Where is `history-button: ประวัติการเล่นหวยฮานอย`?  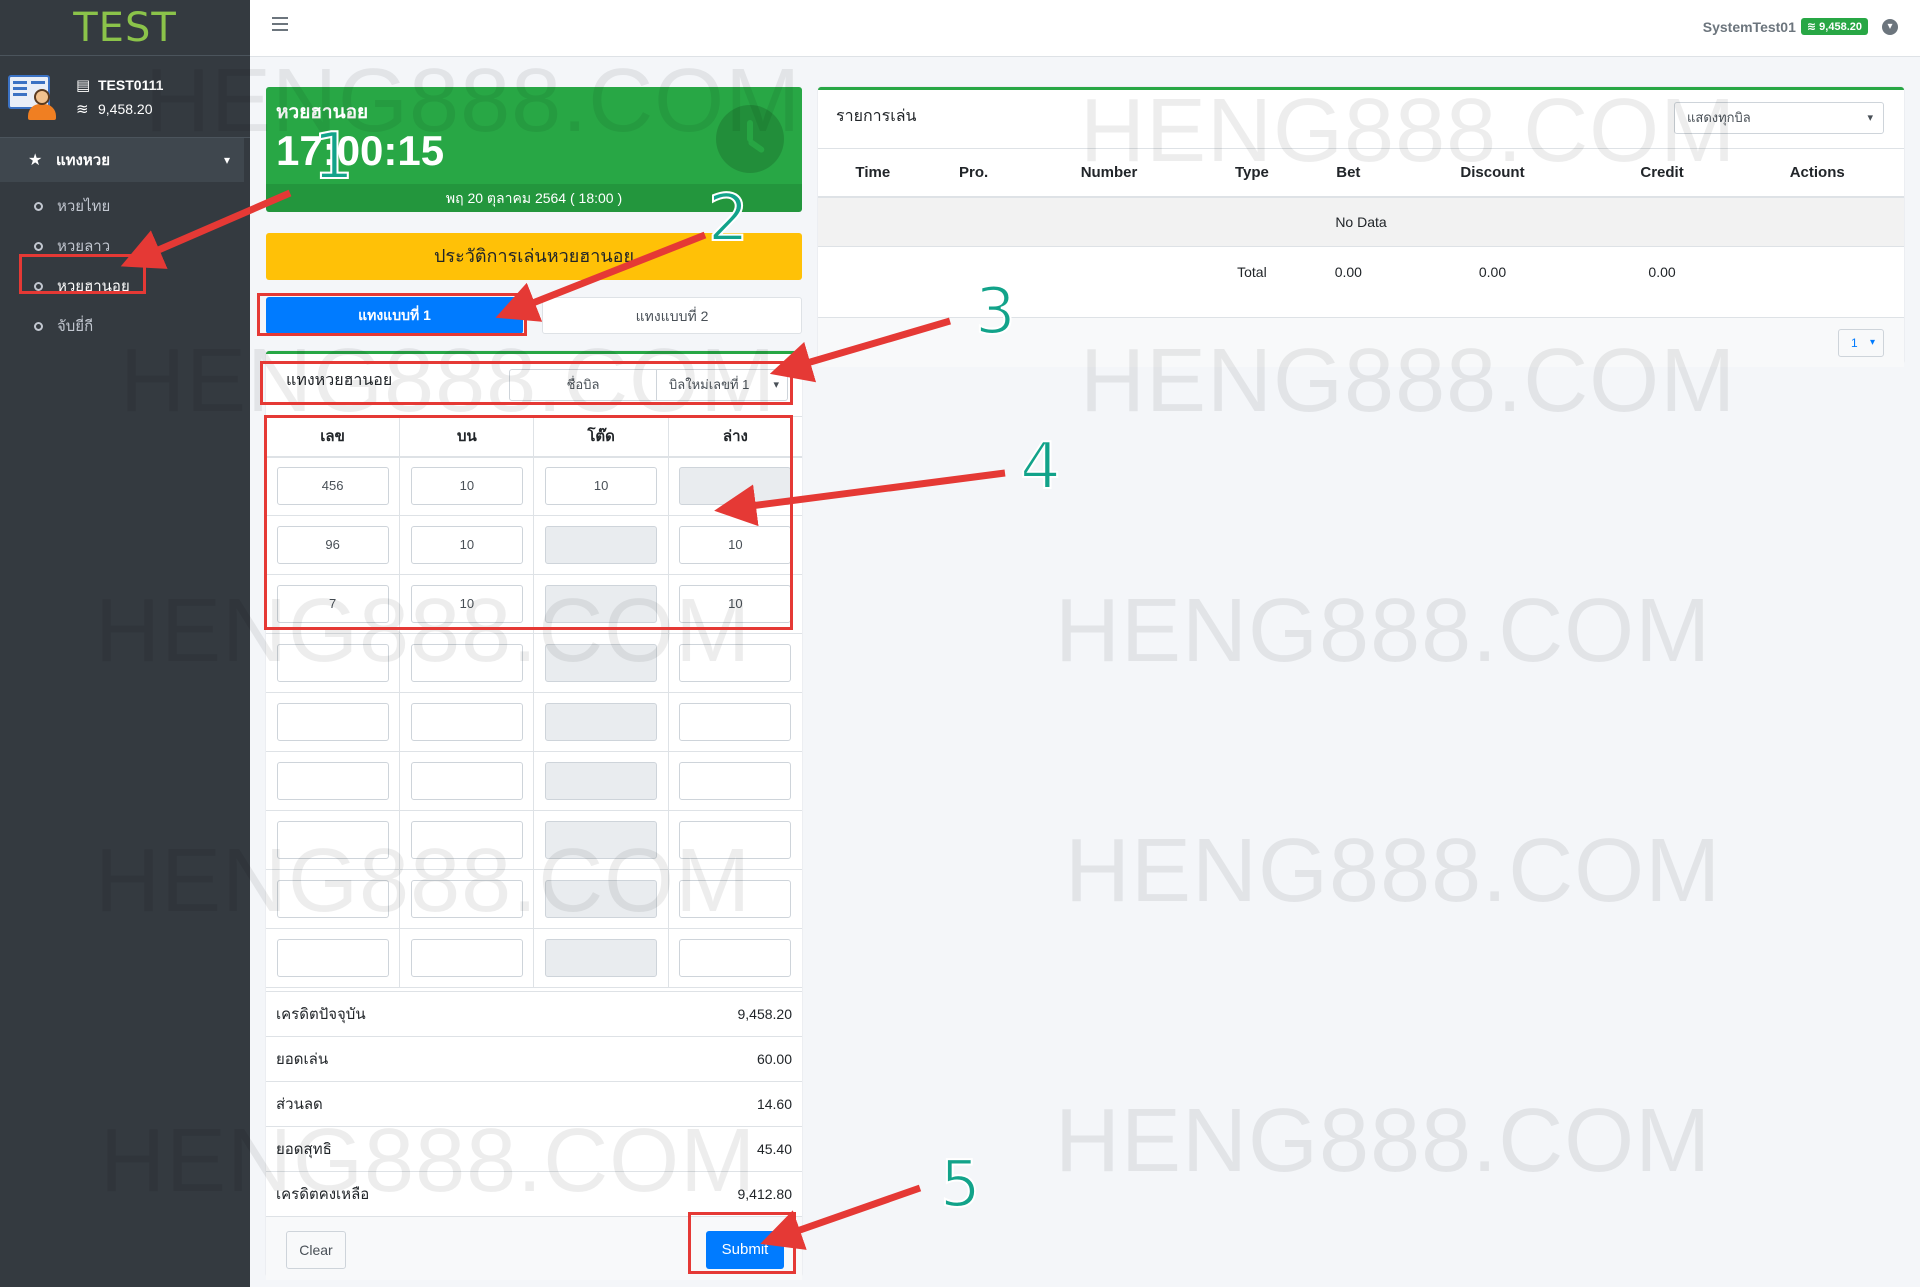
history-button: ประวัติการเล่นหวยฮานอย is located at coordinates (534, 256).